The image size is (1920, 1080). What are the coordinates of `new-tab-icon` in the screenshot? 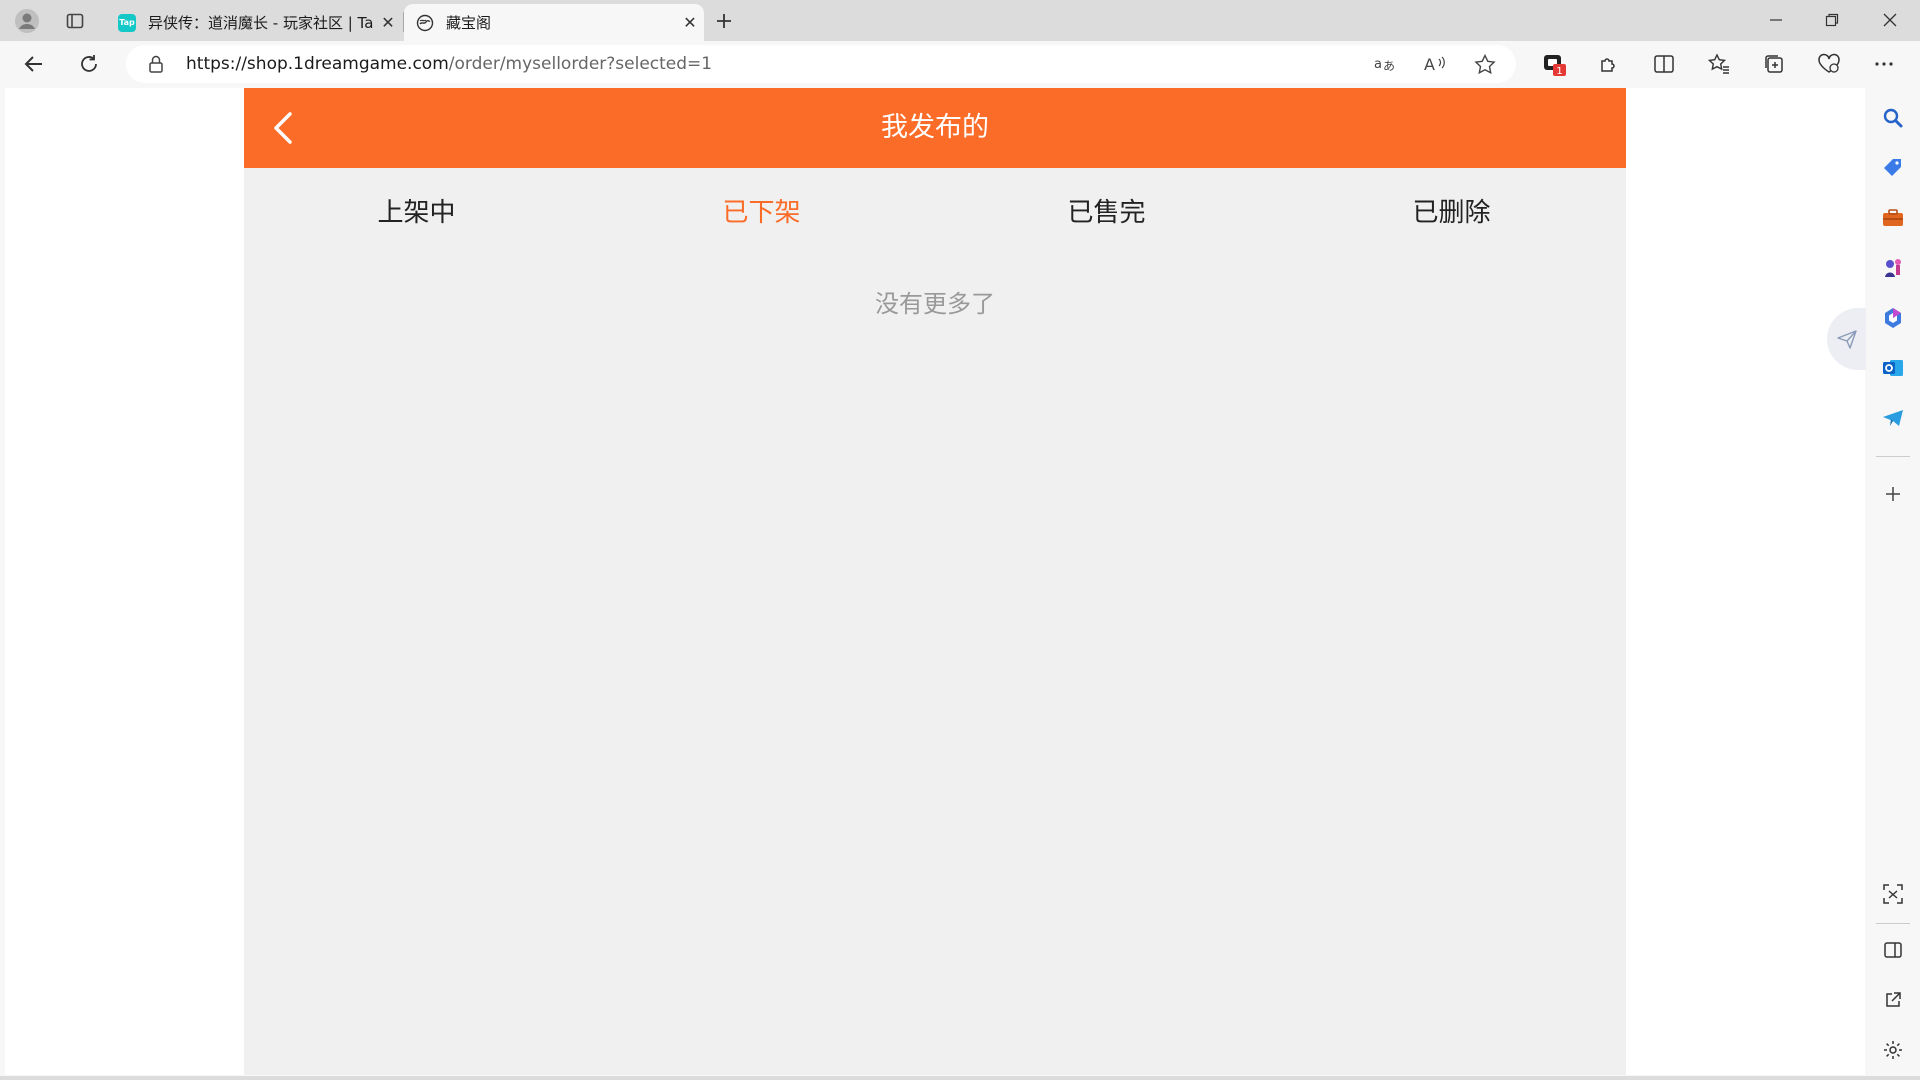 It's located at (724, 21).